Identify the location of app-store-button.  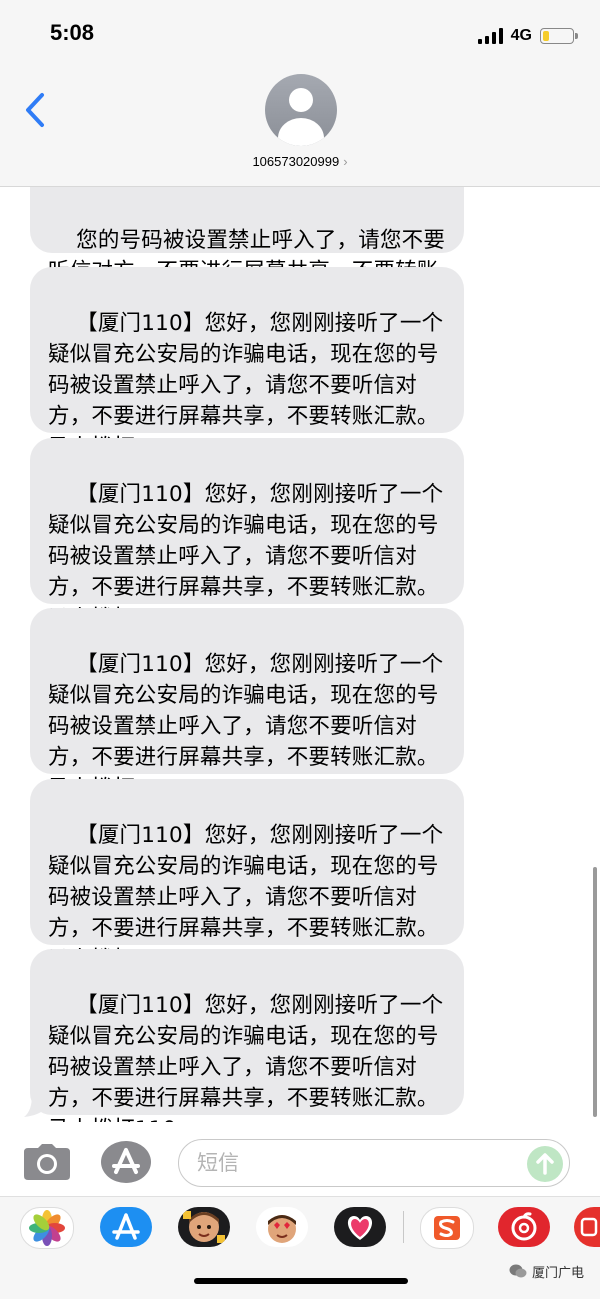
(126, 1162).